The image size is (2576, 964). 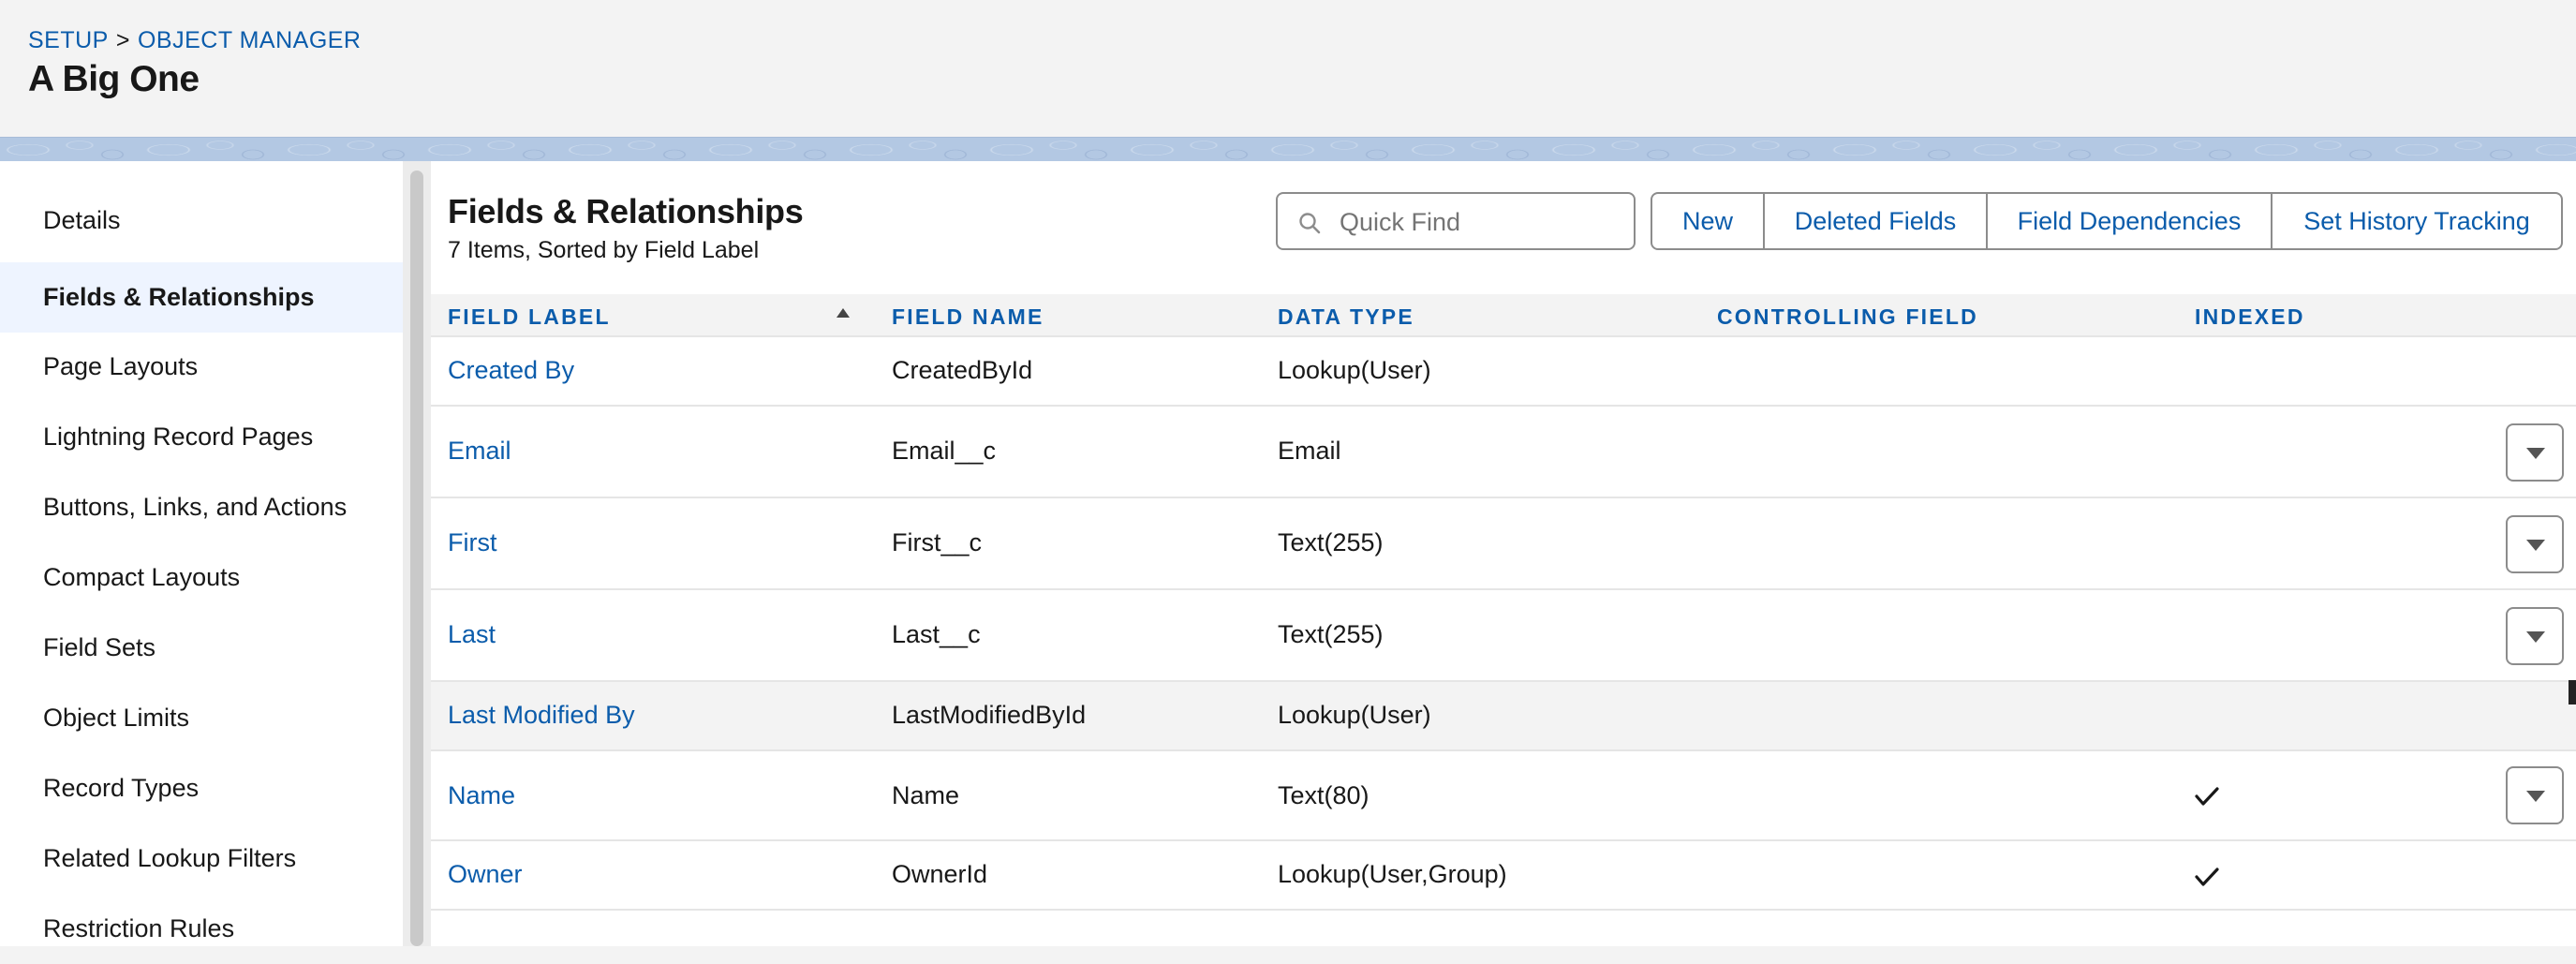 I want to click on column-header-field-label: FIELD LABEL, so click(x=529, y=317).